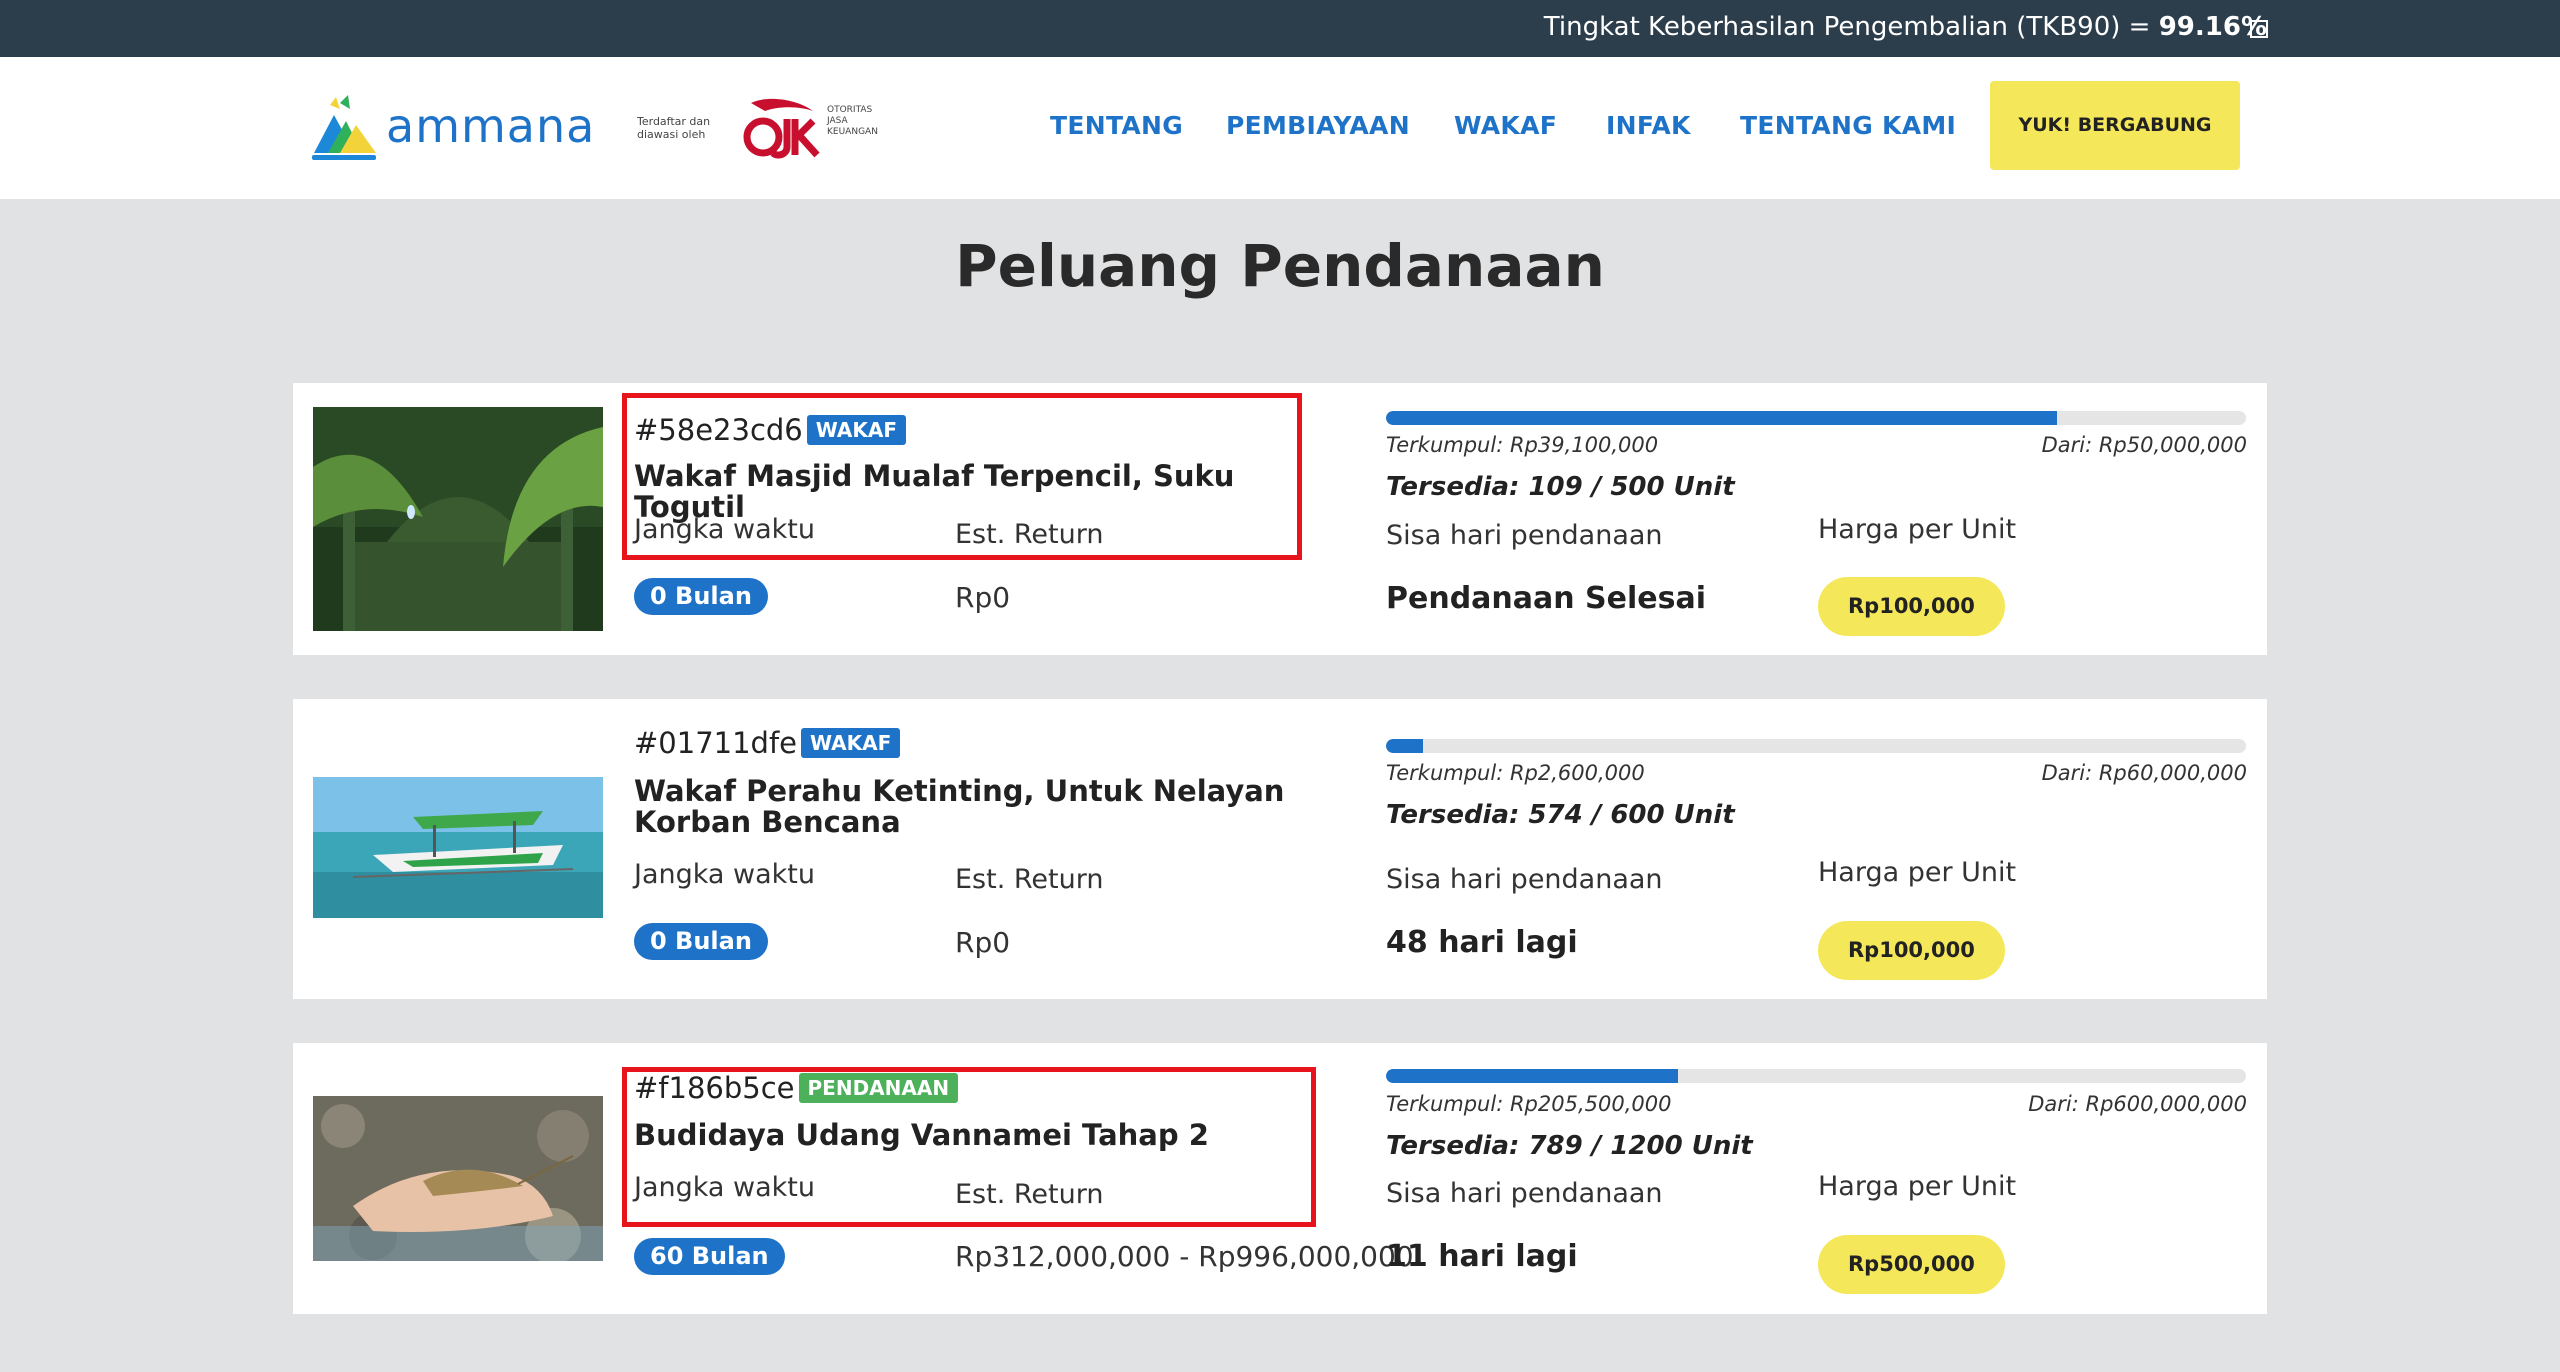 Image resolution: width=2560 pixels, height=1372 pixels. What do you see at coordinates (1515, 773) in the screenshot?
I see `collected-amount: Terkumpul: Rp2,600,000` at bounding box center [1515, 773].